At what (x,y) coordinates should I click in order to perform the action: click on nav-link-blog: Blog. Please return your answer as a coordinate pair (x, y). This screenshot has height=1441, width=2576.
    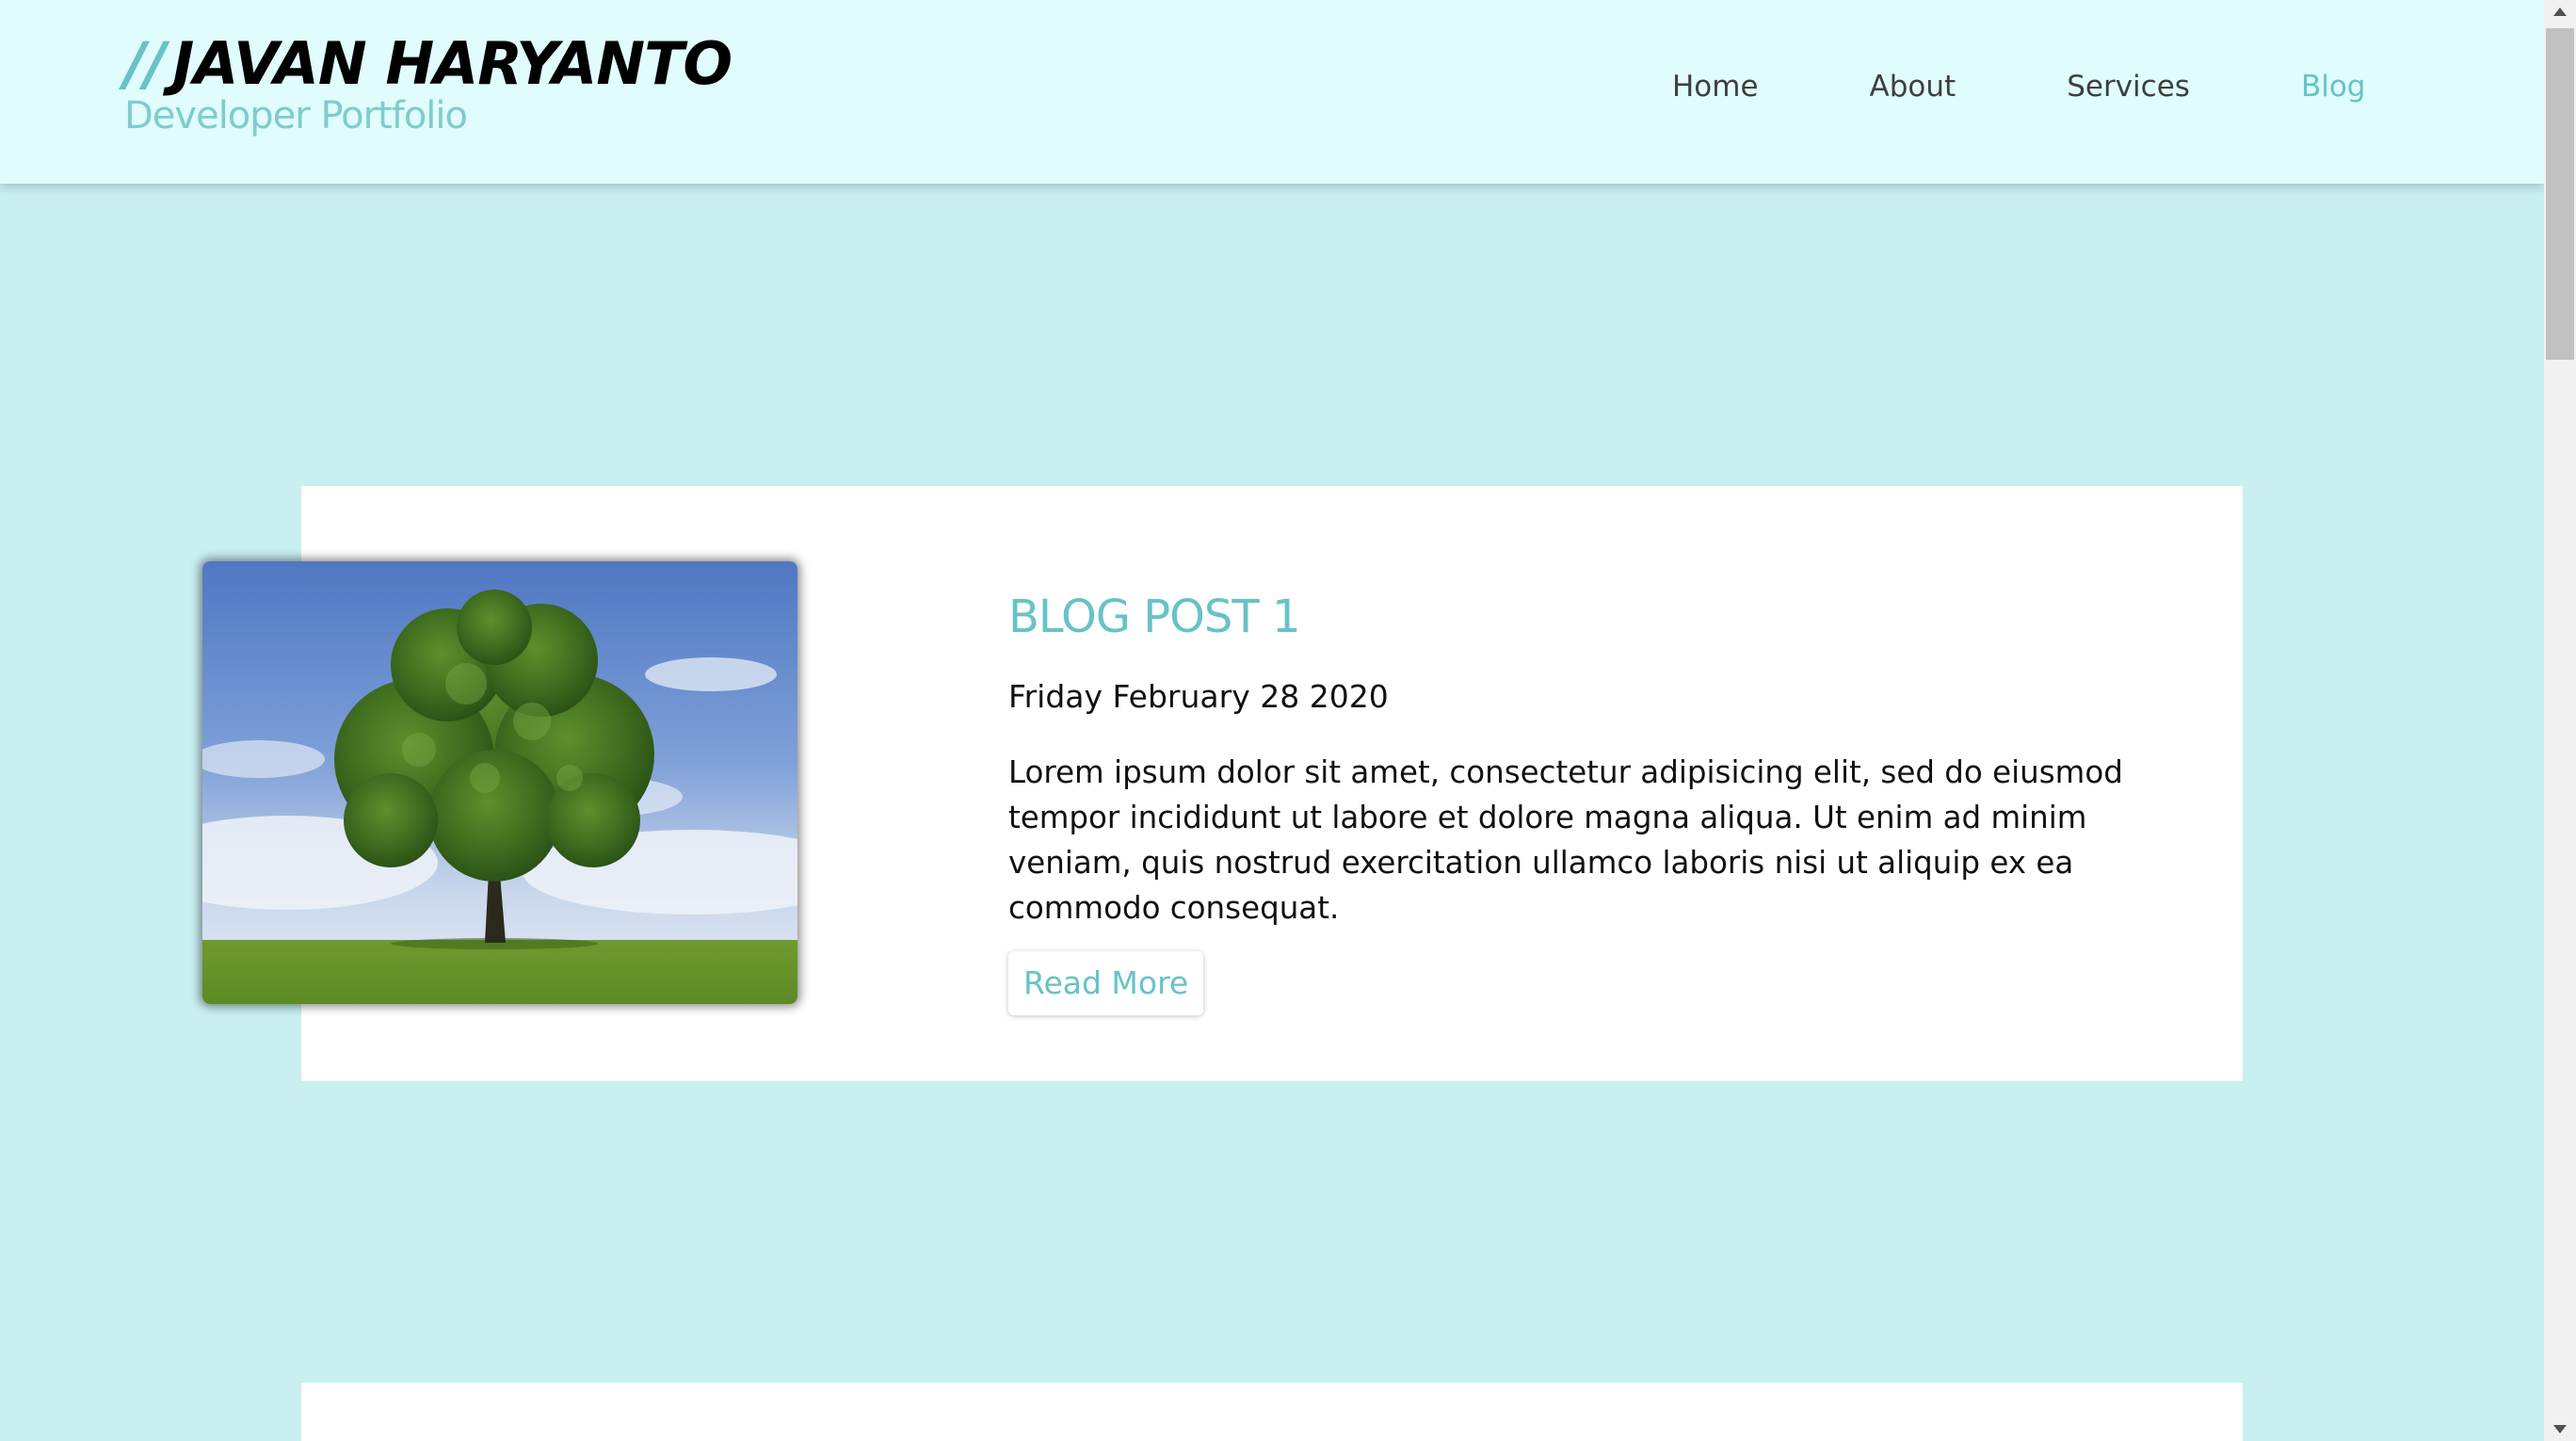
    Looking at the image, I should click on (2333, 86).